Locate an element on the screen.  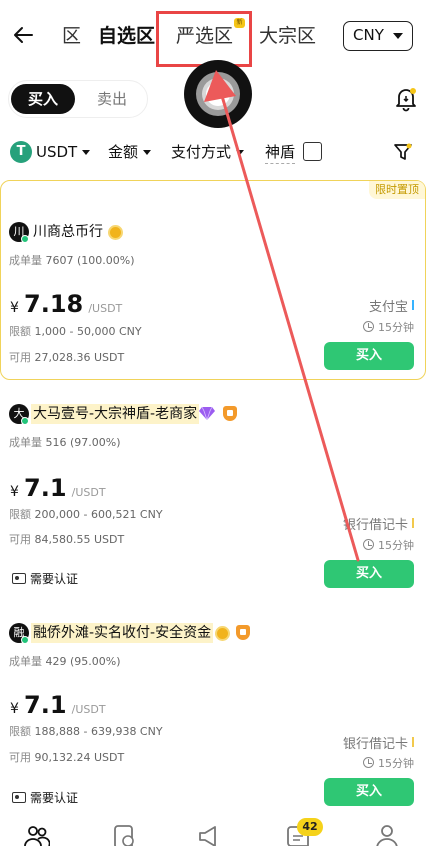
order-stats: 成单量 429 (95.00%) is located at coordinates (65, 662).